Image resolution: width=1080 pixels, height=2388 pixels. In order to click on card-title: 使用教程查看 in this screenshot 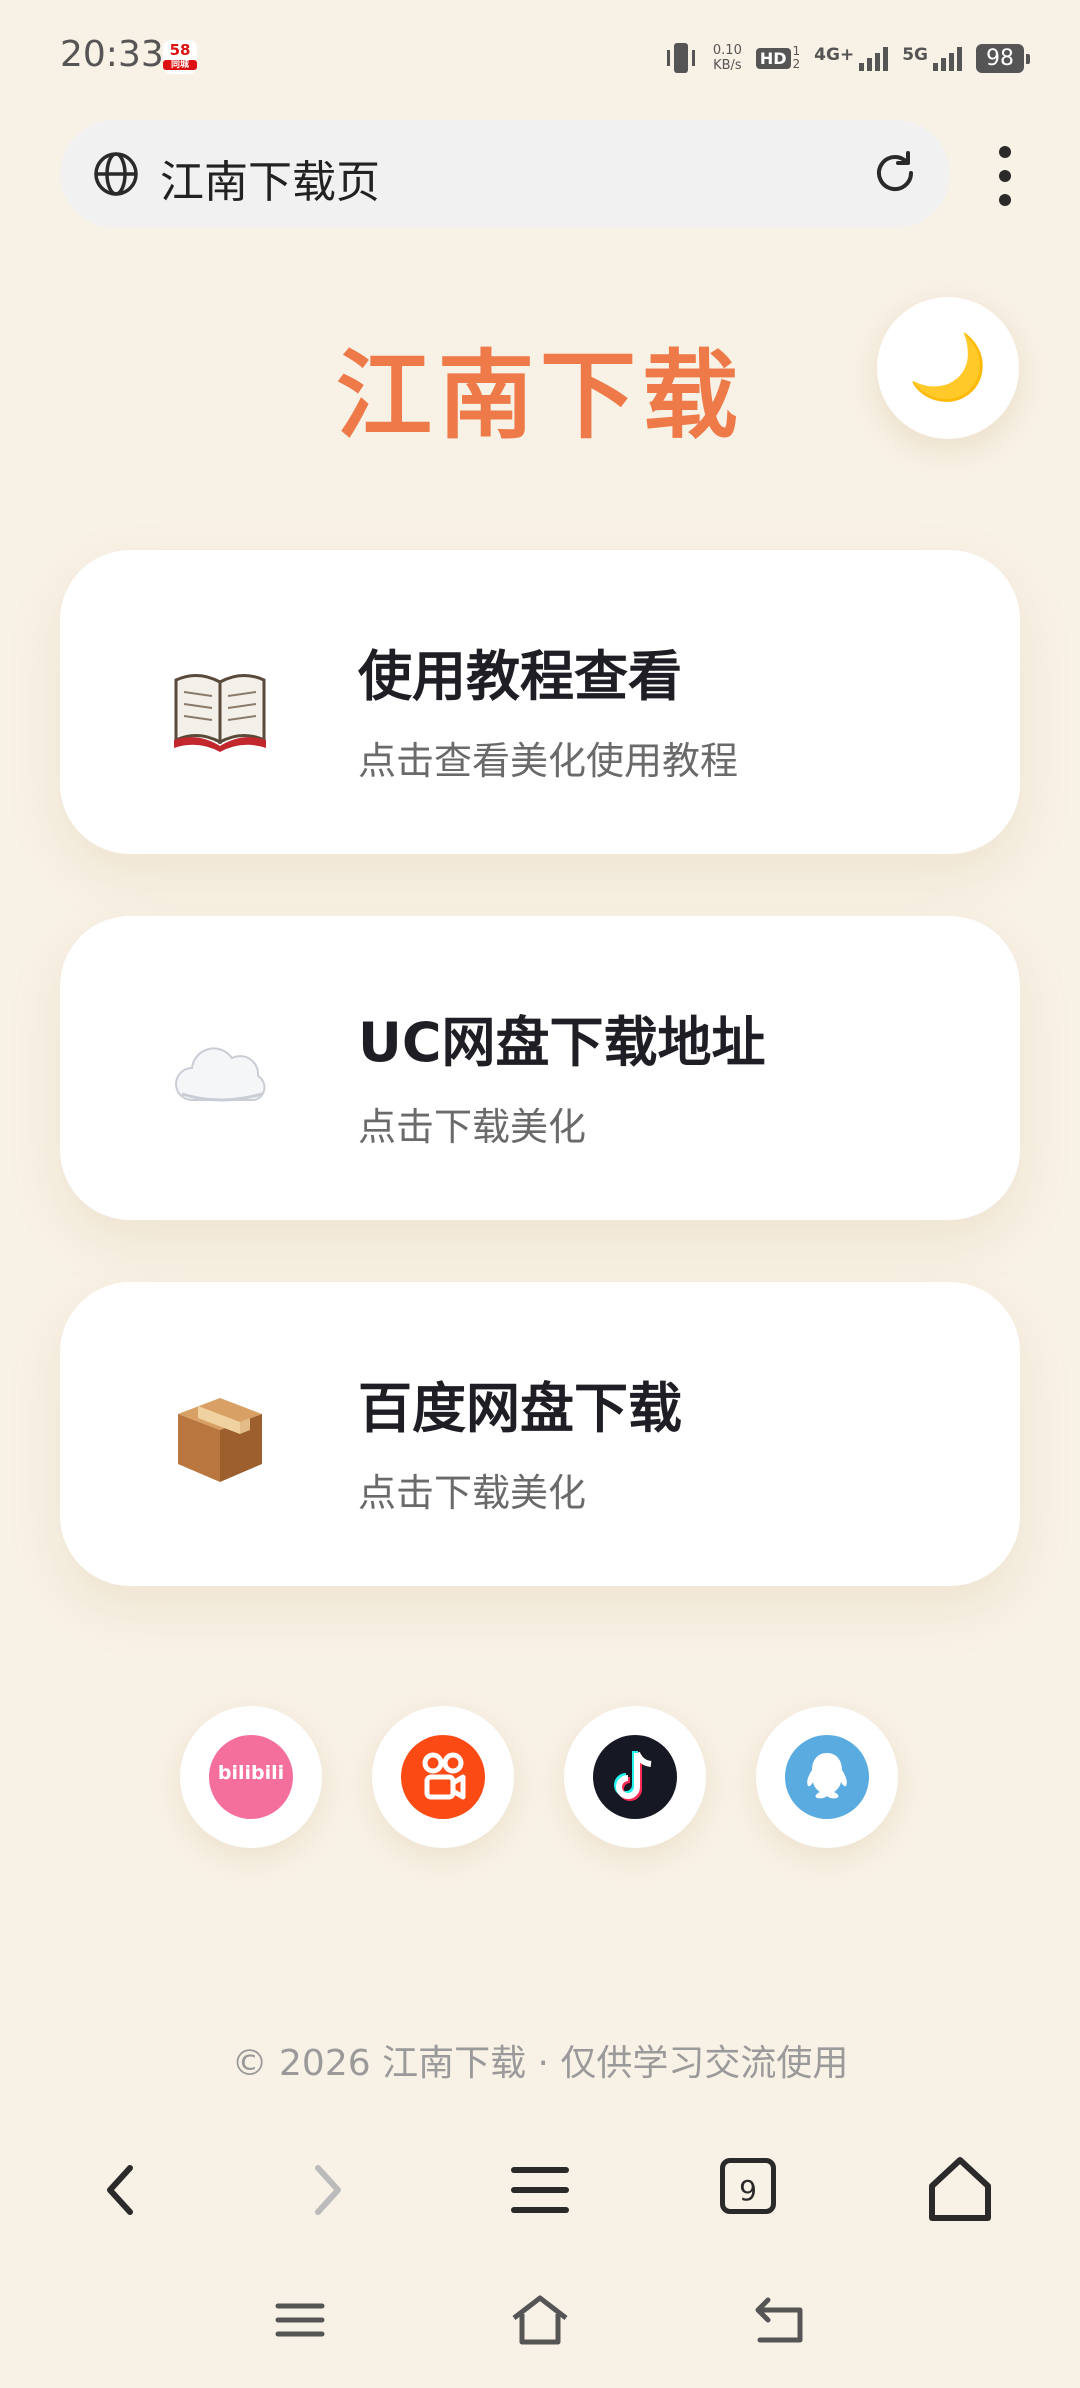, I will do `click(520, 676)`.